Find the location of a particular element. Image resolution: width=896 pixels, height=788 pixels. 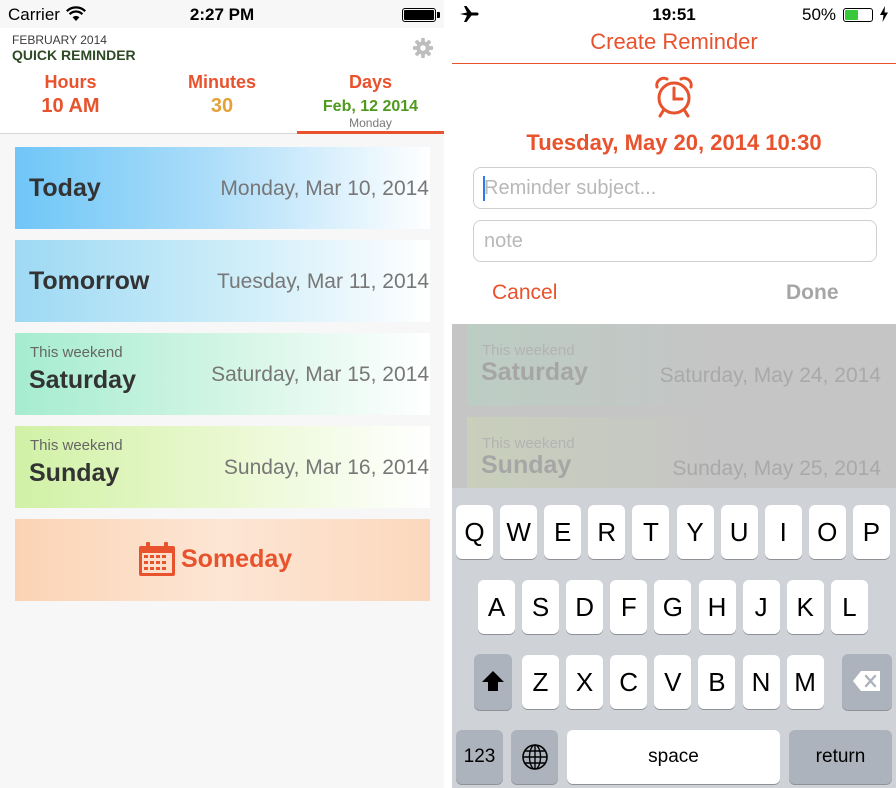

tab-hours: Hours 10 AM is located at coordinates (70, 103).